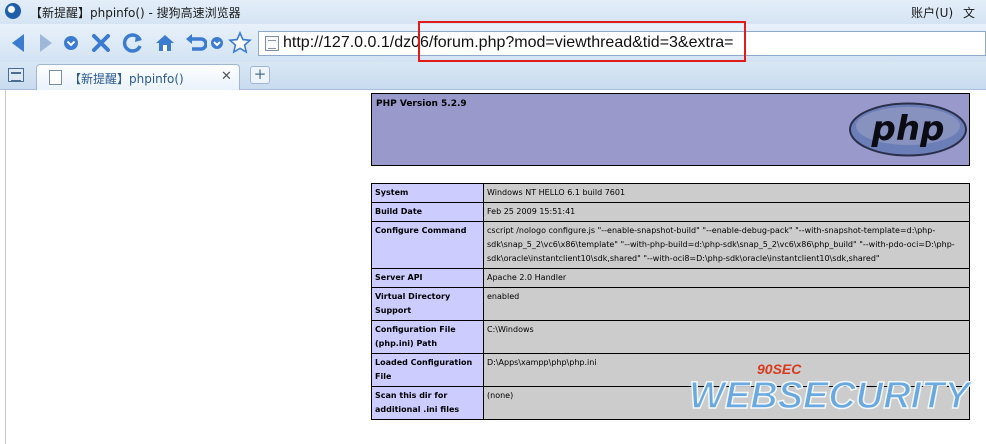 The width and height of the screenshot is (986, 444). I want to click on forward-arrow-icon, so click(46, 43).